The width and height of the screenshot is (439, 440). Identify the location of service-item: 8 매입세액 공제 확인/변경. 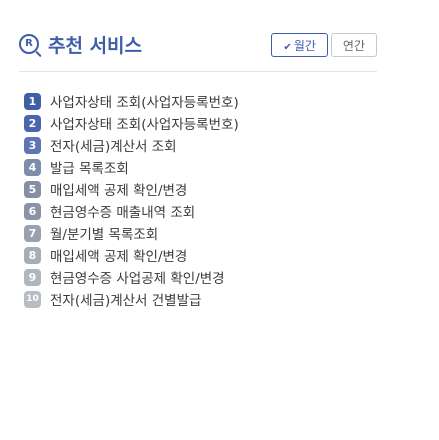
(131, 255).